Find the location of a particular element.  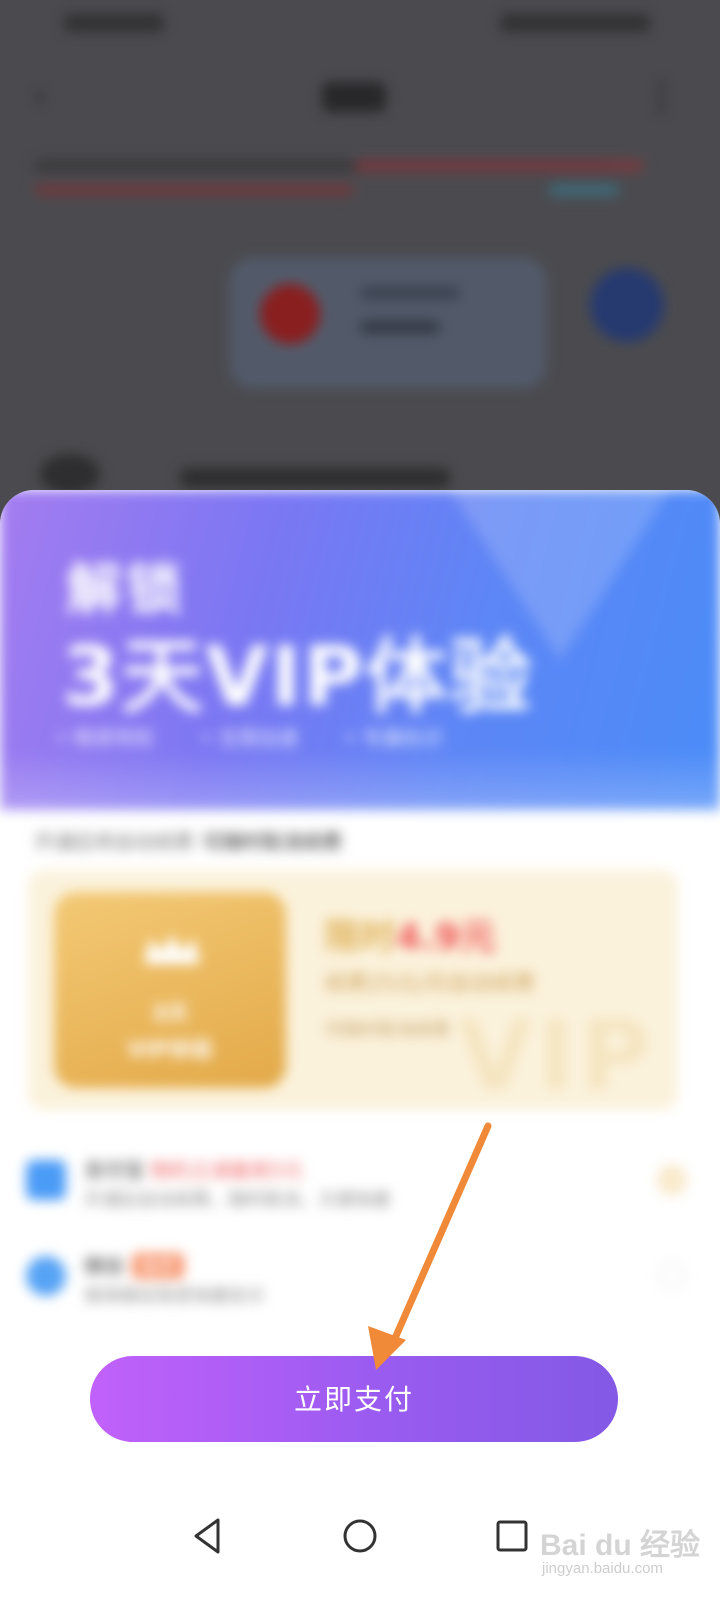

vip-offer-card: 3天 VIP体验 限时4.9元 续费25元/月自动续费 可随时取消续费 VIP is located at coordinates (353, 990).